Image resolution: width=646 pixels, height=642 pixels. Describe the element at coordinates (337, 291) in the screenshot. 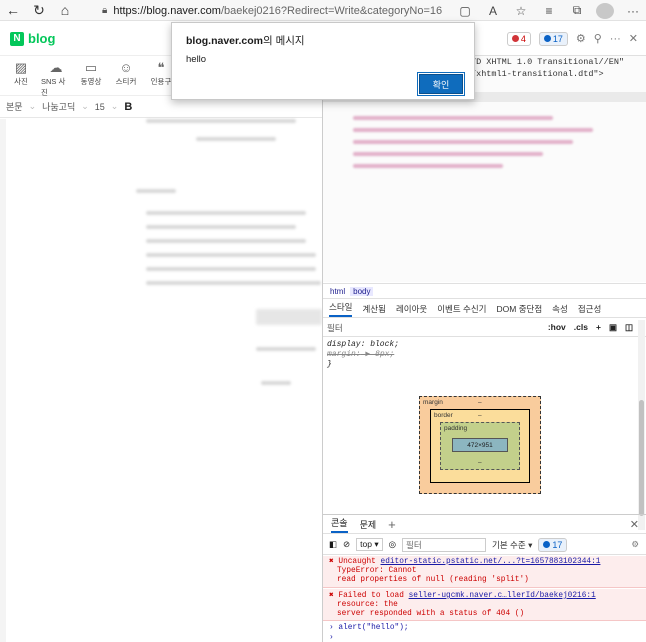

I see `breadcrumb-html: html` at that location.